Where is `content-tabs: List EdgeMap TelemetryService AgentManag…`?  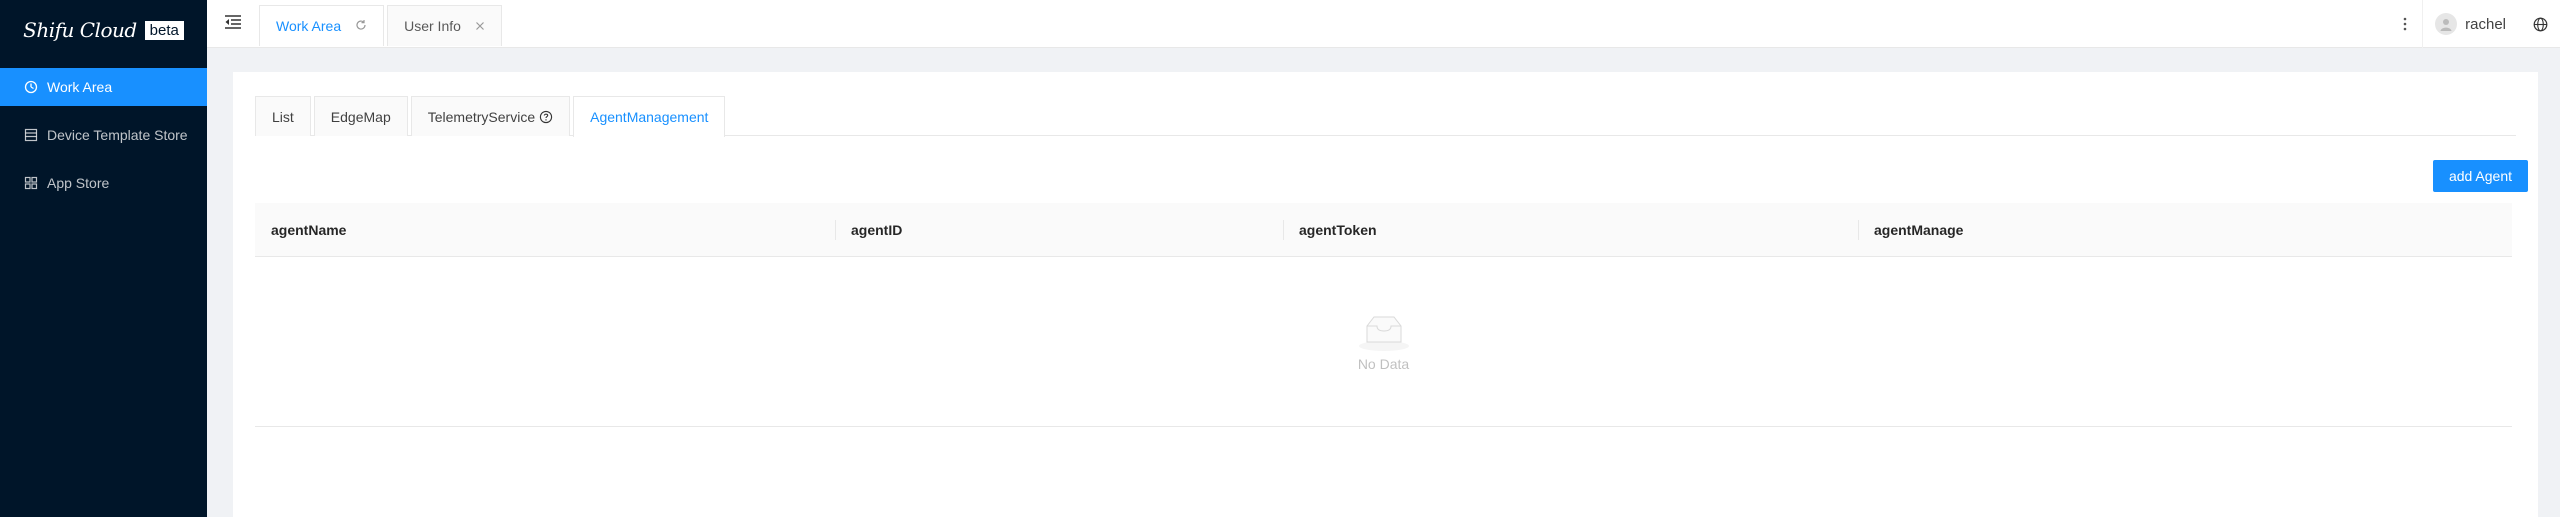 content-tabs: List EdgeMap TelemetryService AgentManag… is located at coordinates (1385, 116).